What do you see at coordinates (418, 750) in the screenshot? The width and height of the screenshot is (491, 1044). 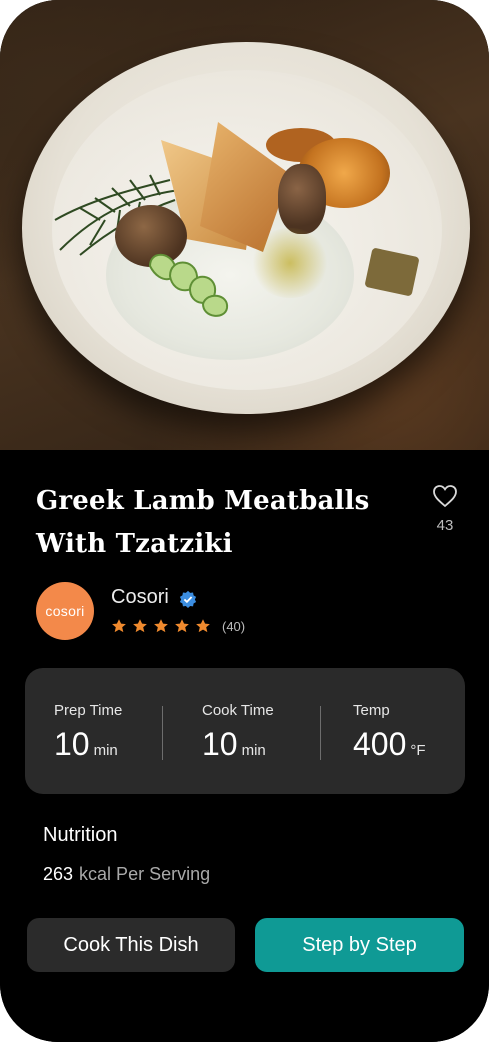 I see `stat-unit: °F` at bounding box center [418, 750].